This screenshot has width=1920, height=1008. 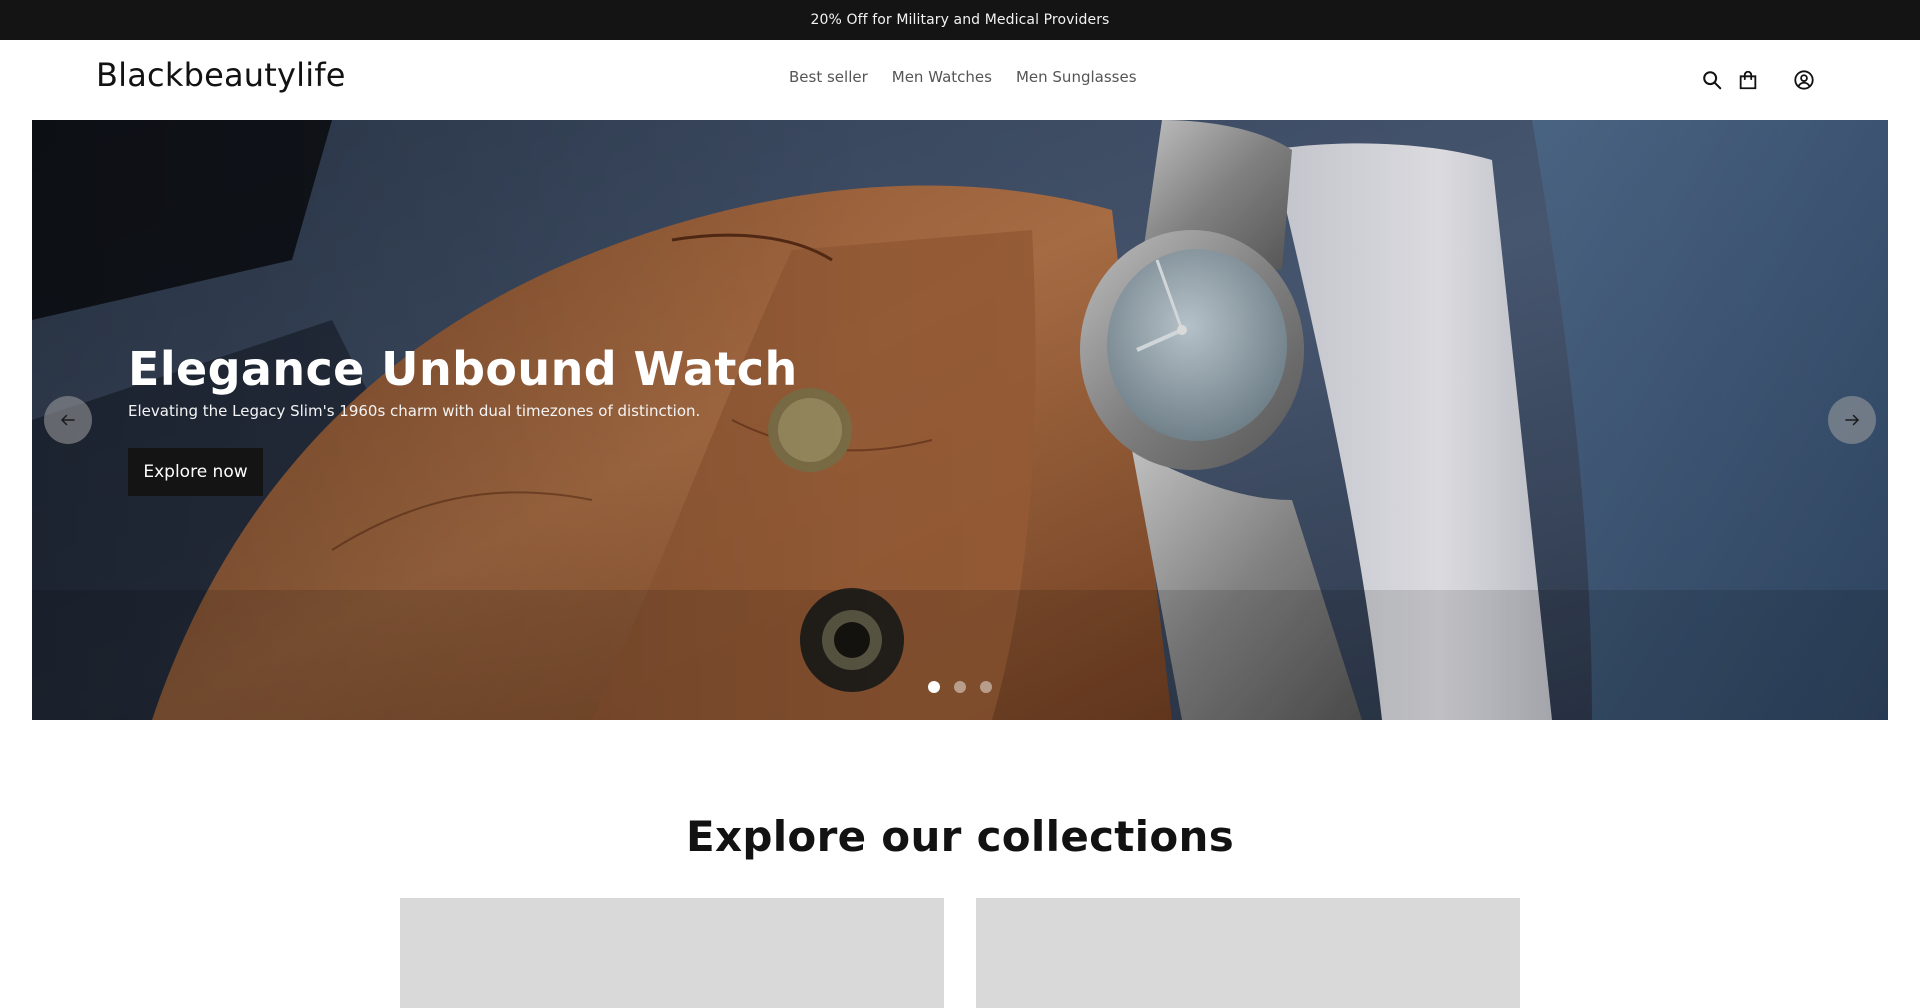 What do you see at coordinates (942, 77) in the screenshot?
I see `nav-item-men-watches: Men Watches` at bounding box center [942, 77].